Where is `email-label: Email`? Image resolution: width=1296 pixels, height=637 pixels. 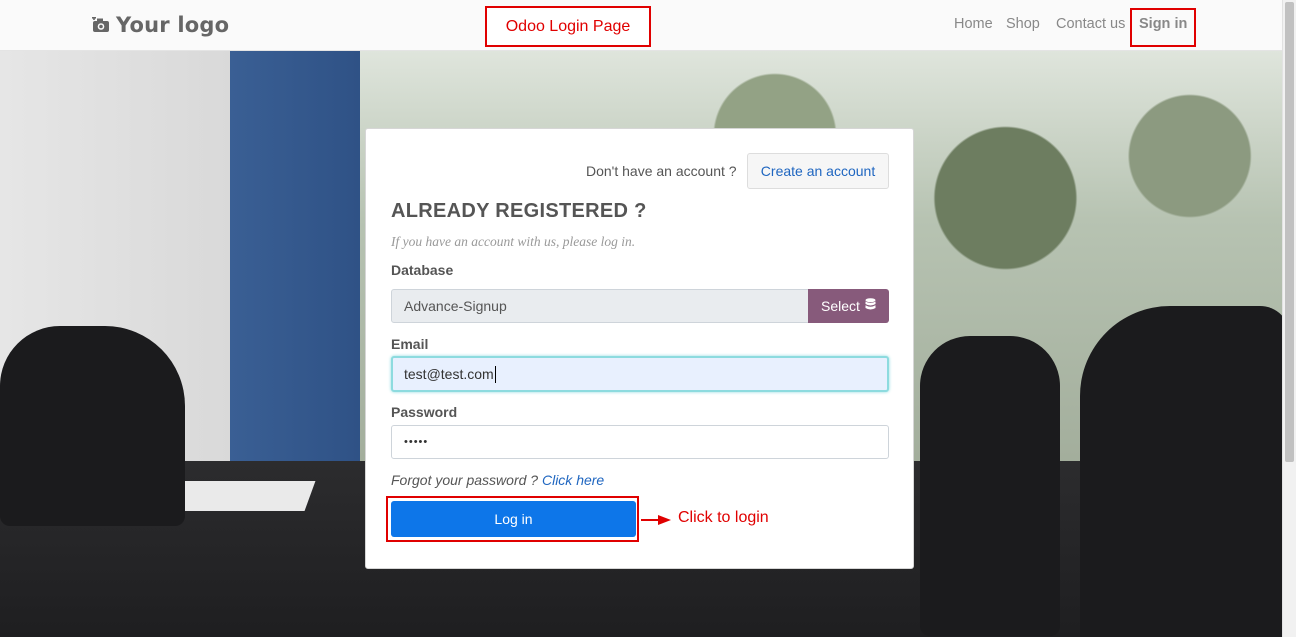 email-label: Email is located at coordinates (410, 344).